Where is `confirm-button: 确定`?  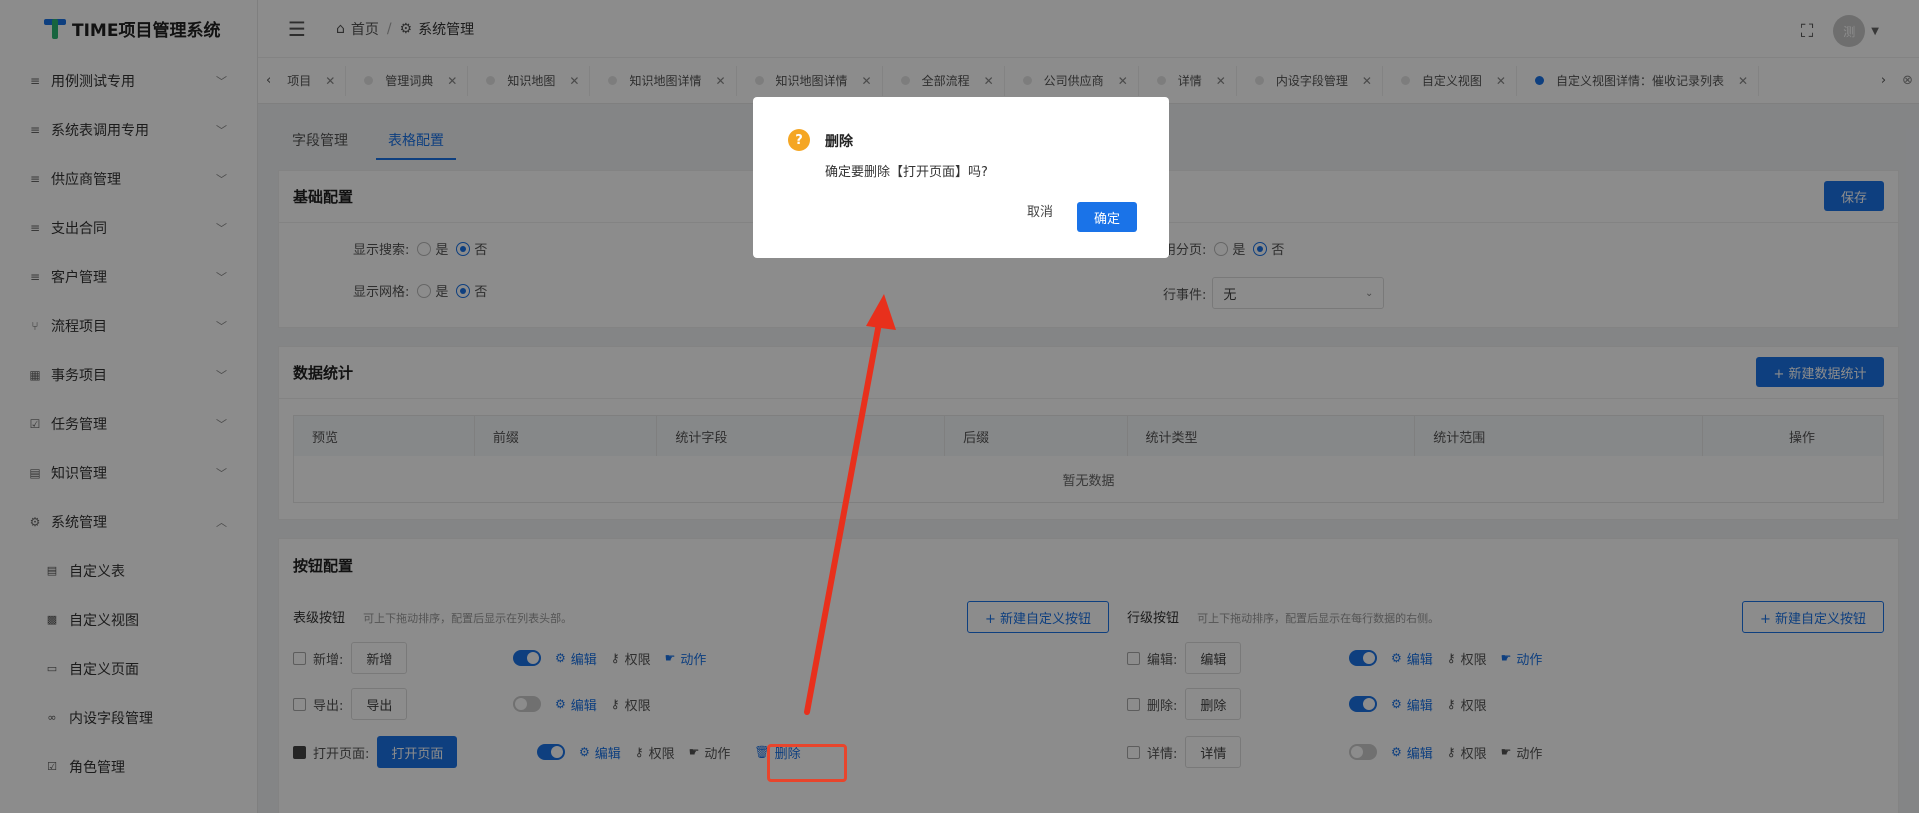 confirm-button: 确定 is located at coordinates (1107, 217).